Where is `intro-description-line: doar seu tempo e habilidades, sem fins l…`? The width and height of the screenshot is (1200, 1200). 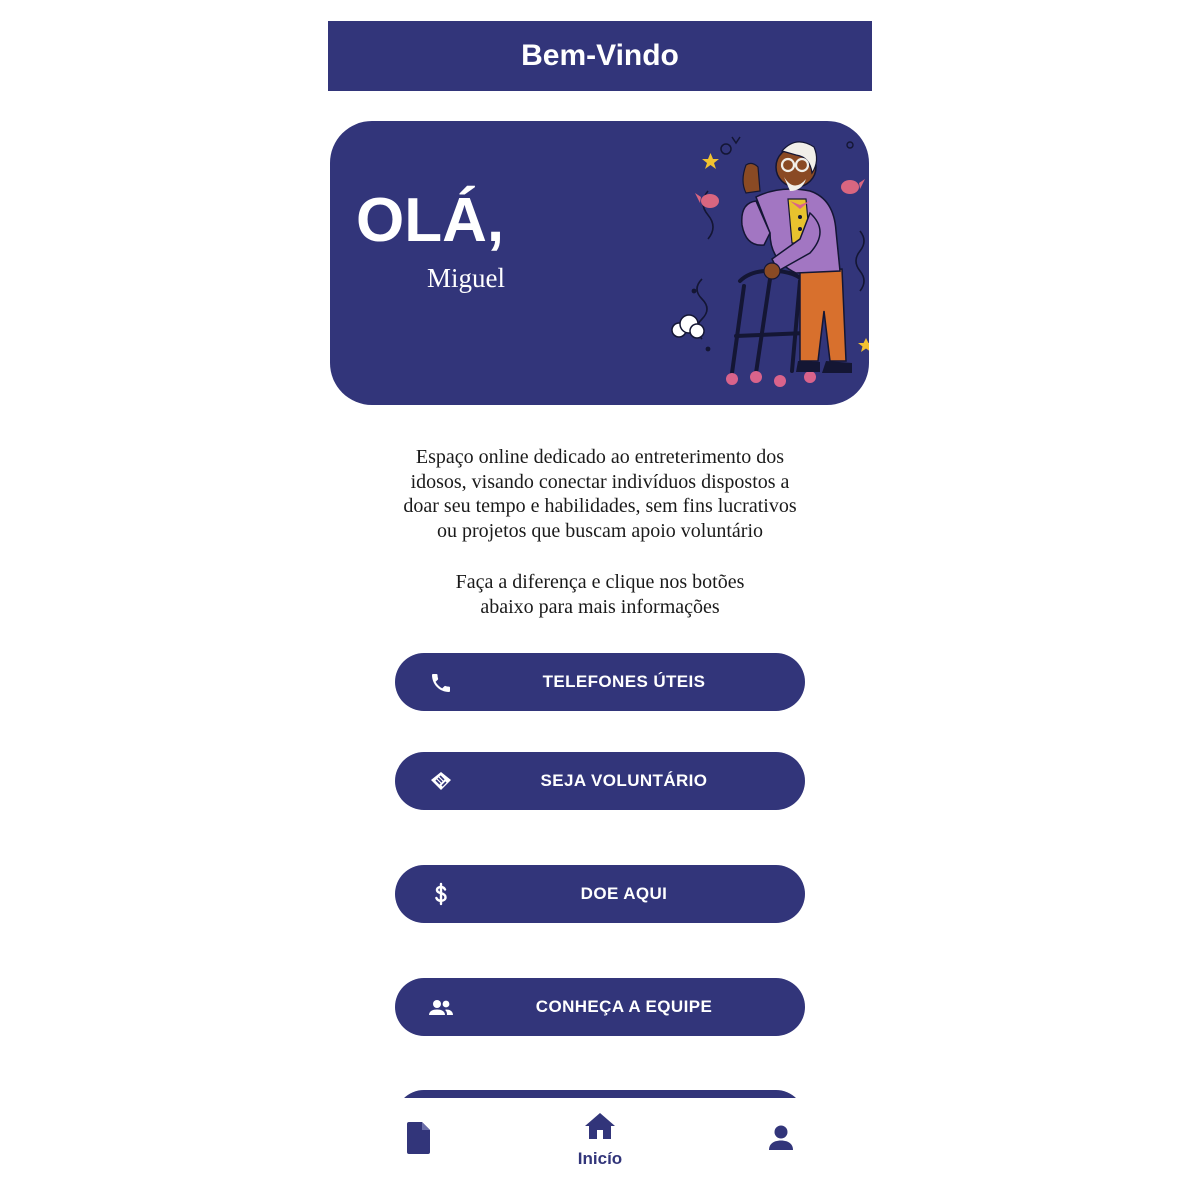
intro-description-line: doar seu tempo e habilidades, sem fins l… is located at coordinates (600, 506).